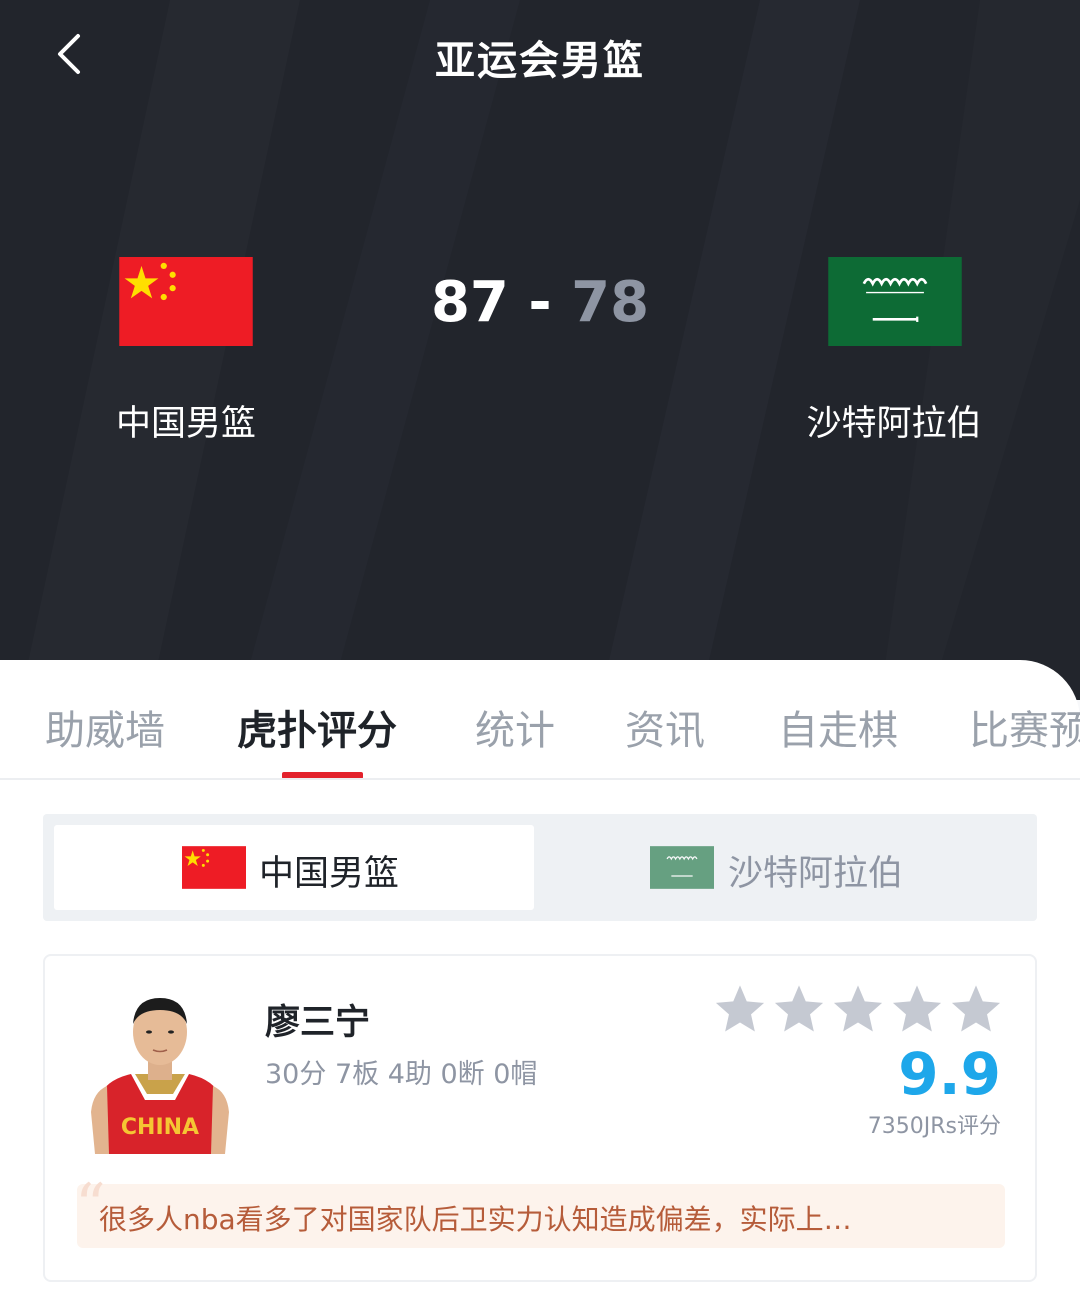 The image size is (1080, 1316). Describe the element at coordinates (894, 424) in the screenshot. I see `away-team-name: 沙特阿拉伯` at that location.